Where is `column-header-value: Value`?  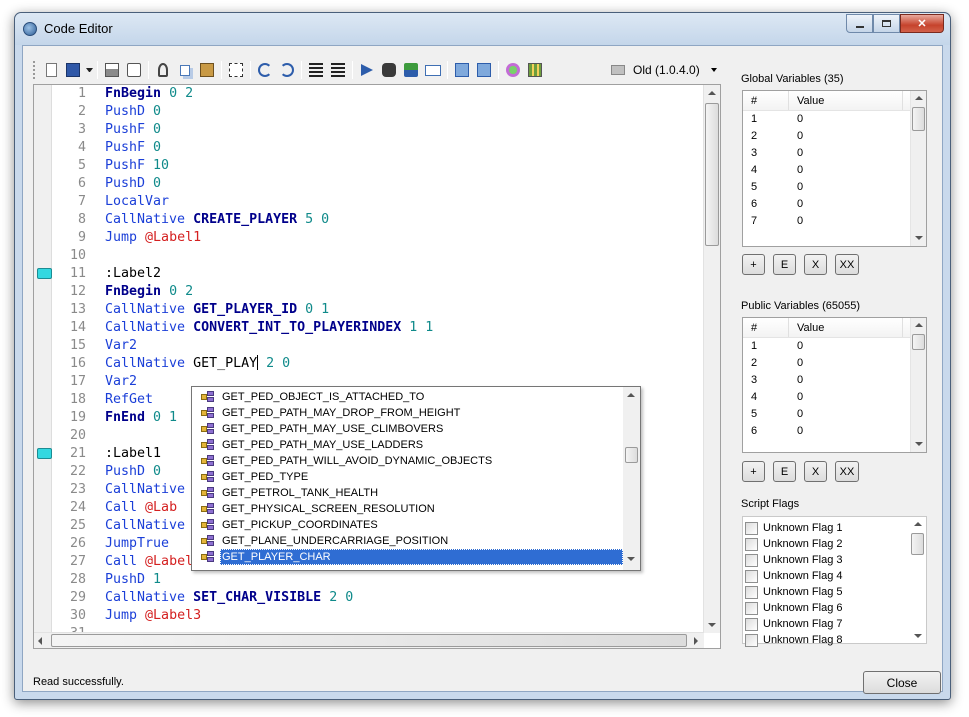 column-header-value: Value is located at coordinates (846, 327).